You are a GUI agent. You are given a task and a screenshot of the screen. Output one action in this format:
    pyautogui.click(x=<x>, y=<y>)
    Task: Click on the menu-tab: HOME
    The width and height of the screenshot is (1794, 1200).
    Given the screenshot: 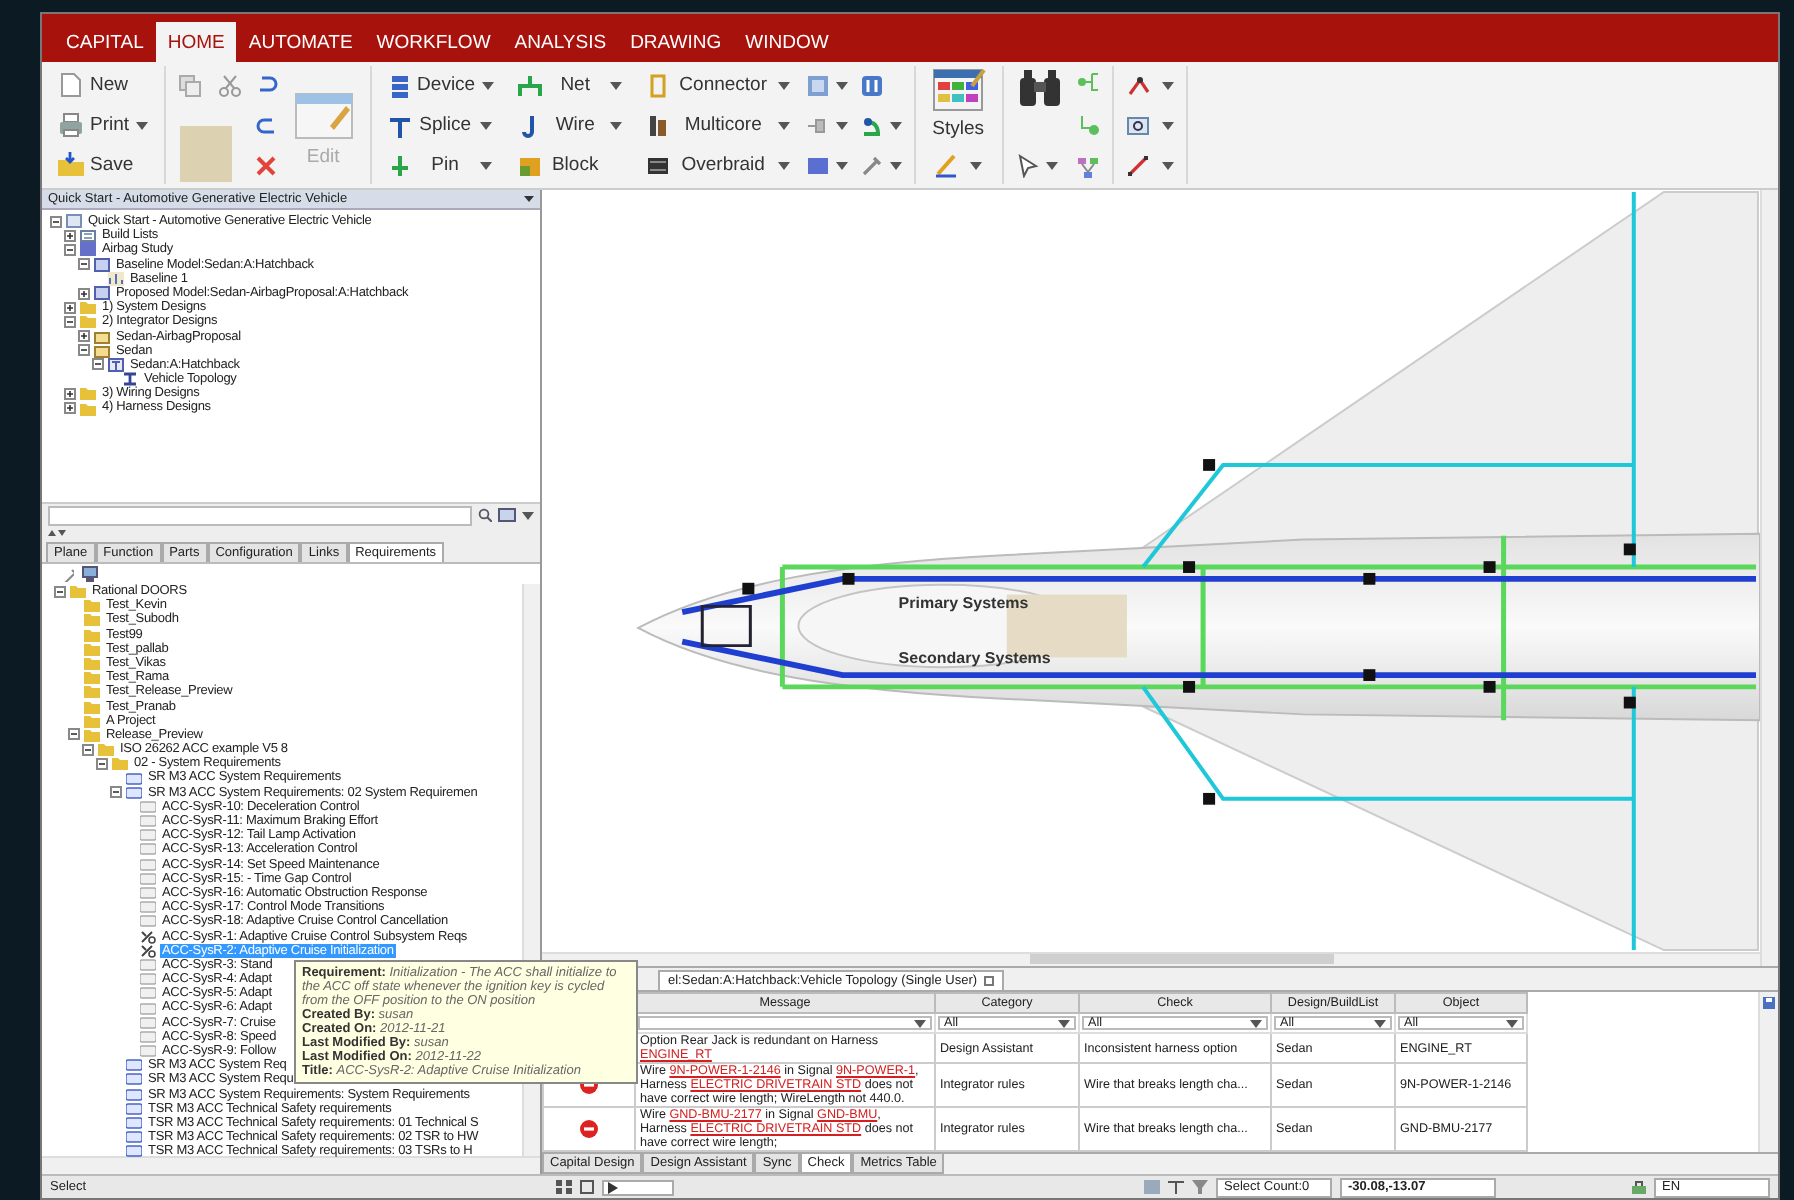 What is the action you would take?
    pyautogui.click(x=196, y=42)
    